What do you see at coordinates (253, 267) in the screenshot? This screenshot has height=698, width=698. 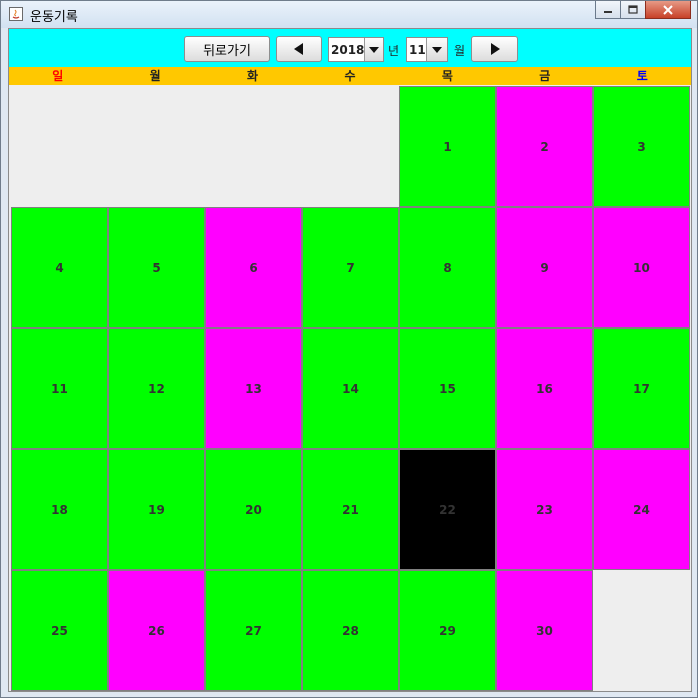 I see `calendar-day-6: 6` at bounding box center [253, 267].